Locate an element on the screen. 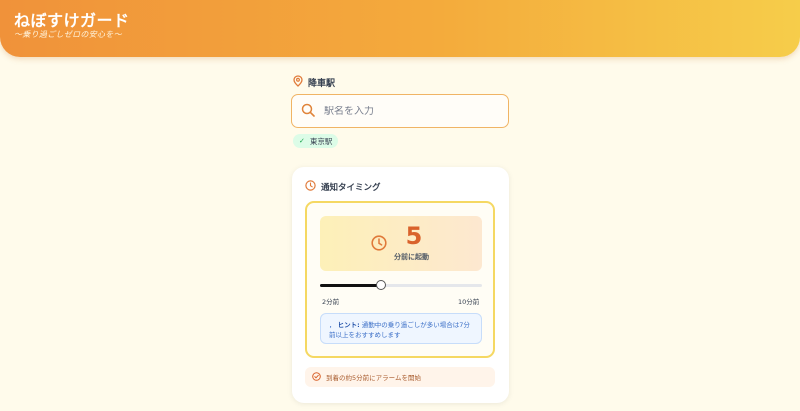 The height and width of the screenshot is (411, 800). minutes-display: 5 分前に起動 is located at coordinates (401, 243).